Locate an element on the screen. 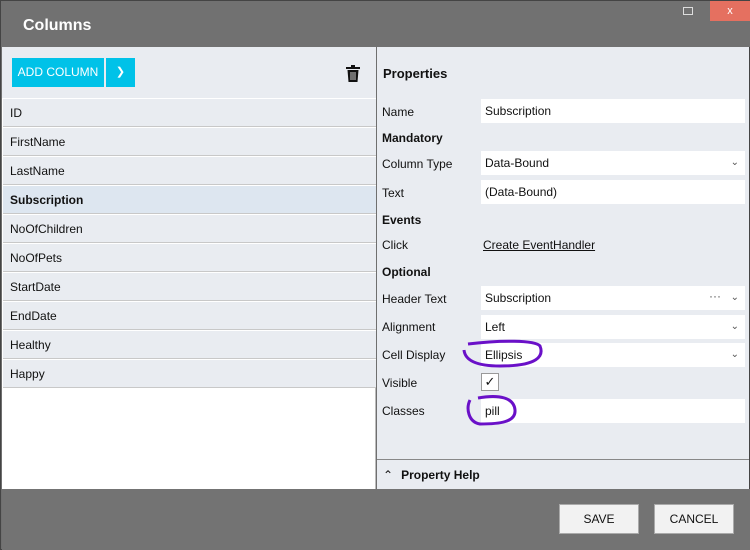 The width and height of the screenshot is (750, 550). add-column-dropdown-chevron-down-icon: ❯ is located at coordinates (120, 72).